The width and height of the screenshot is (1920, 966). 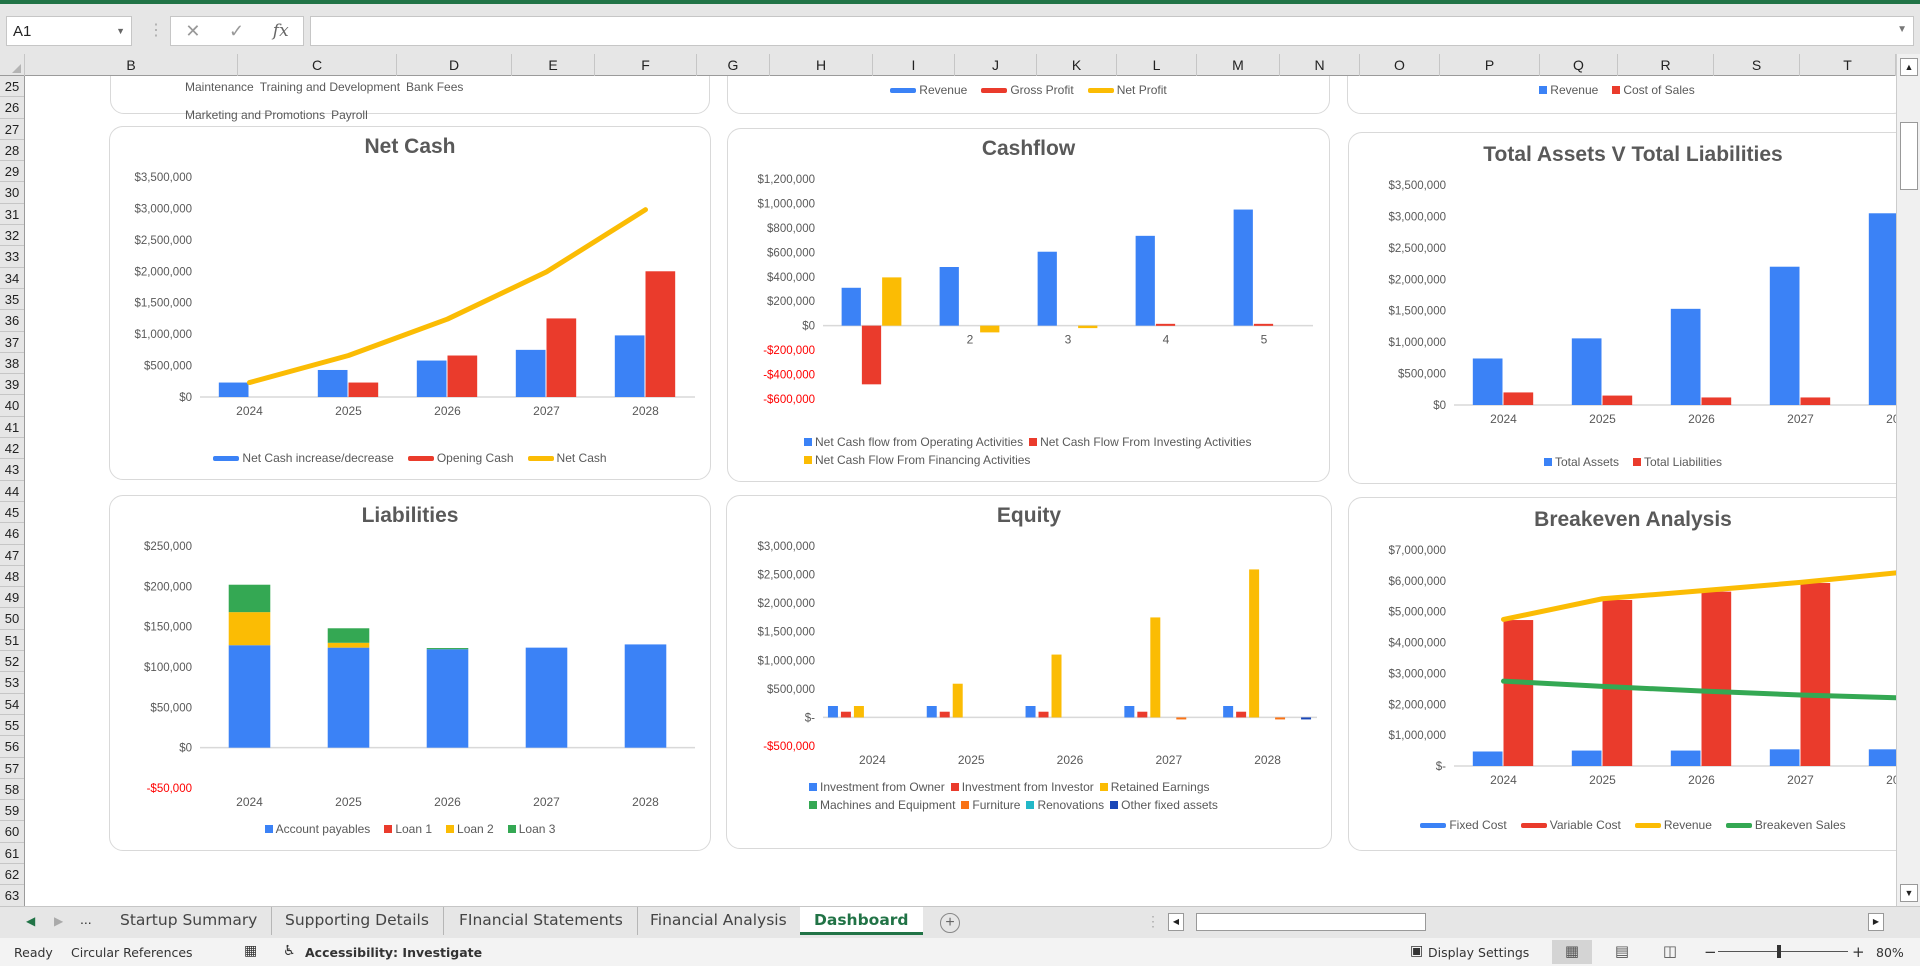 What do you see at coordinates (454, 65) in the screenshot?
I see `column-header-d: D` at bounding box center [454, 65].